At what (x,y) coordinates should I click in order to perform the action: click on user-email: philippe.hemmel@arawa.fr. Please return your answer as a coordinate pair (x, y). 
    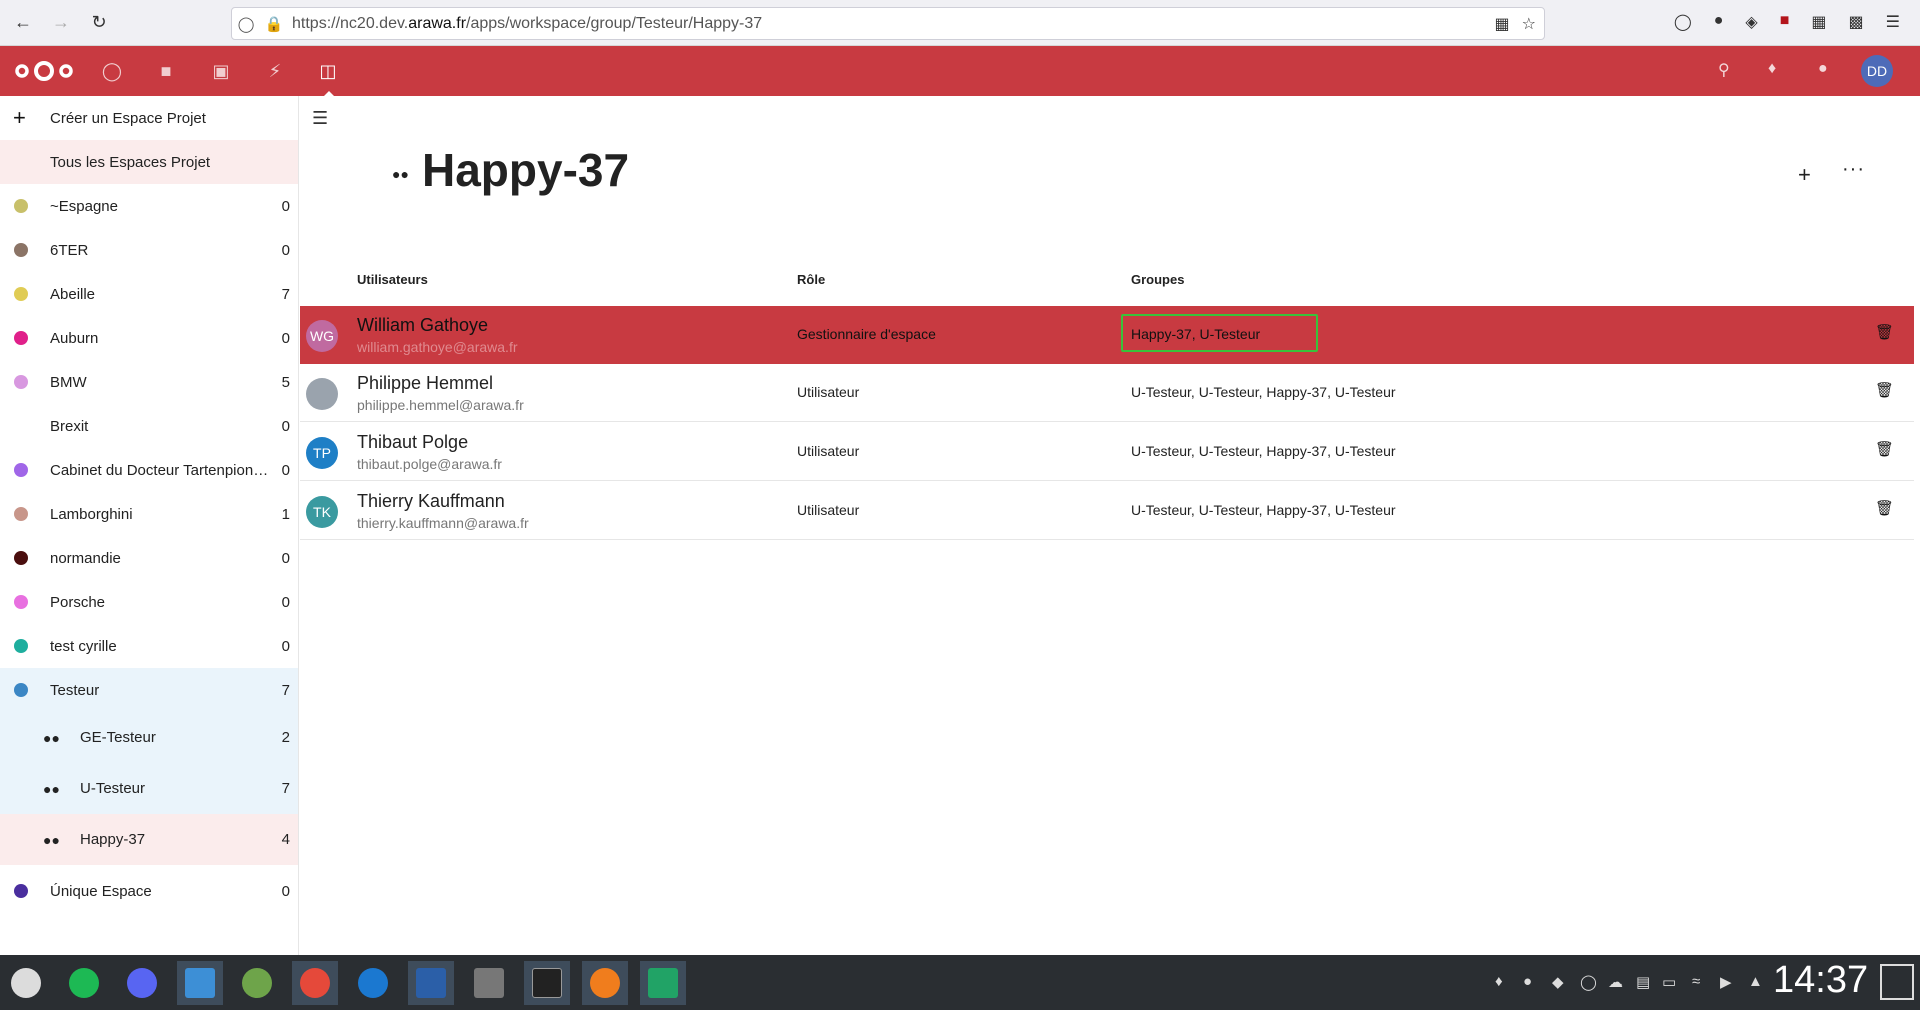
    Looking at the image, I should click on (440, 405).